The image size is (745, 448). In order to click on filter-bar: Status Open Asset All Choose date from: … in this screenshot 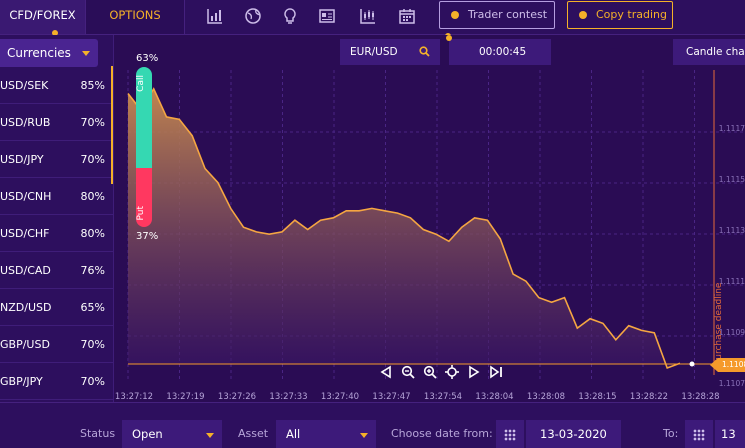, I will do `click(372, 425)`.